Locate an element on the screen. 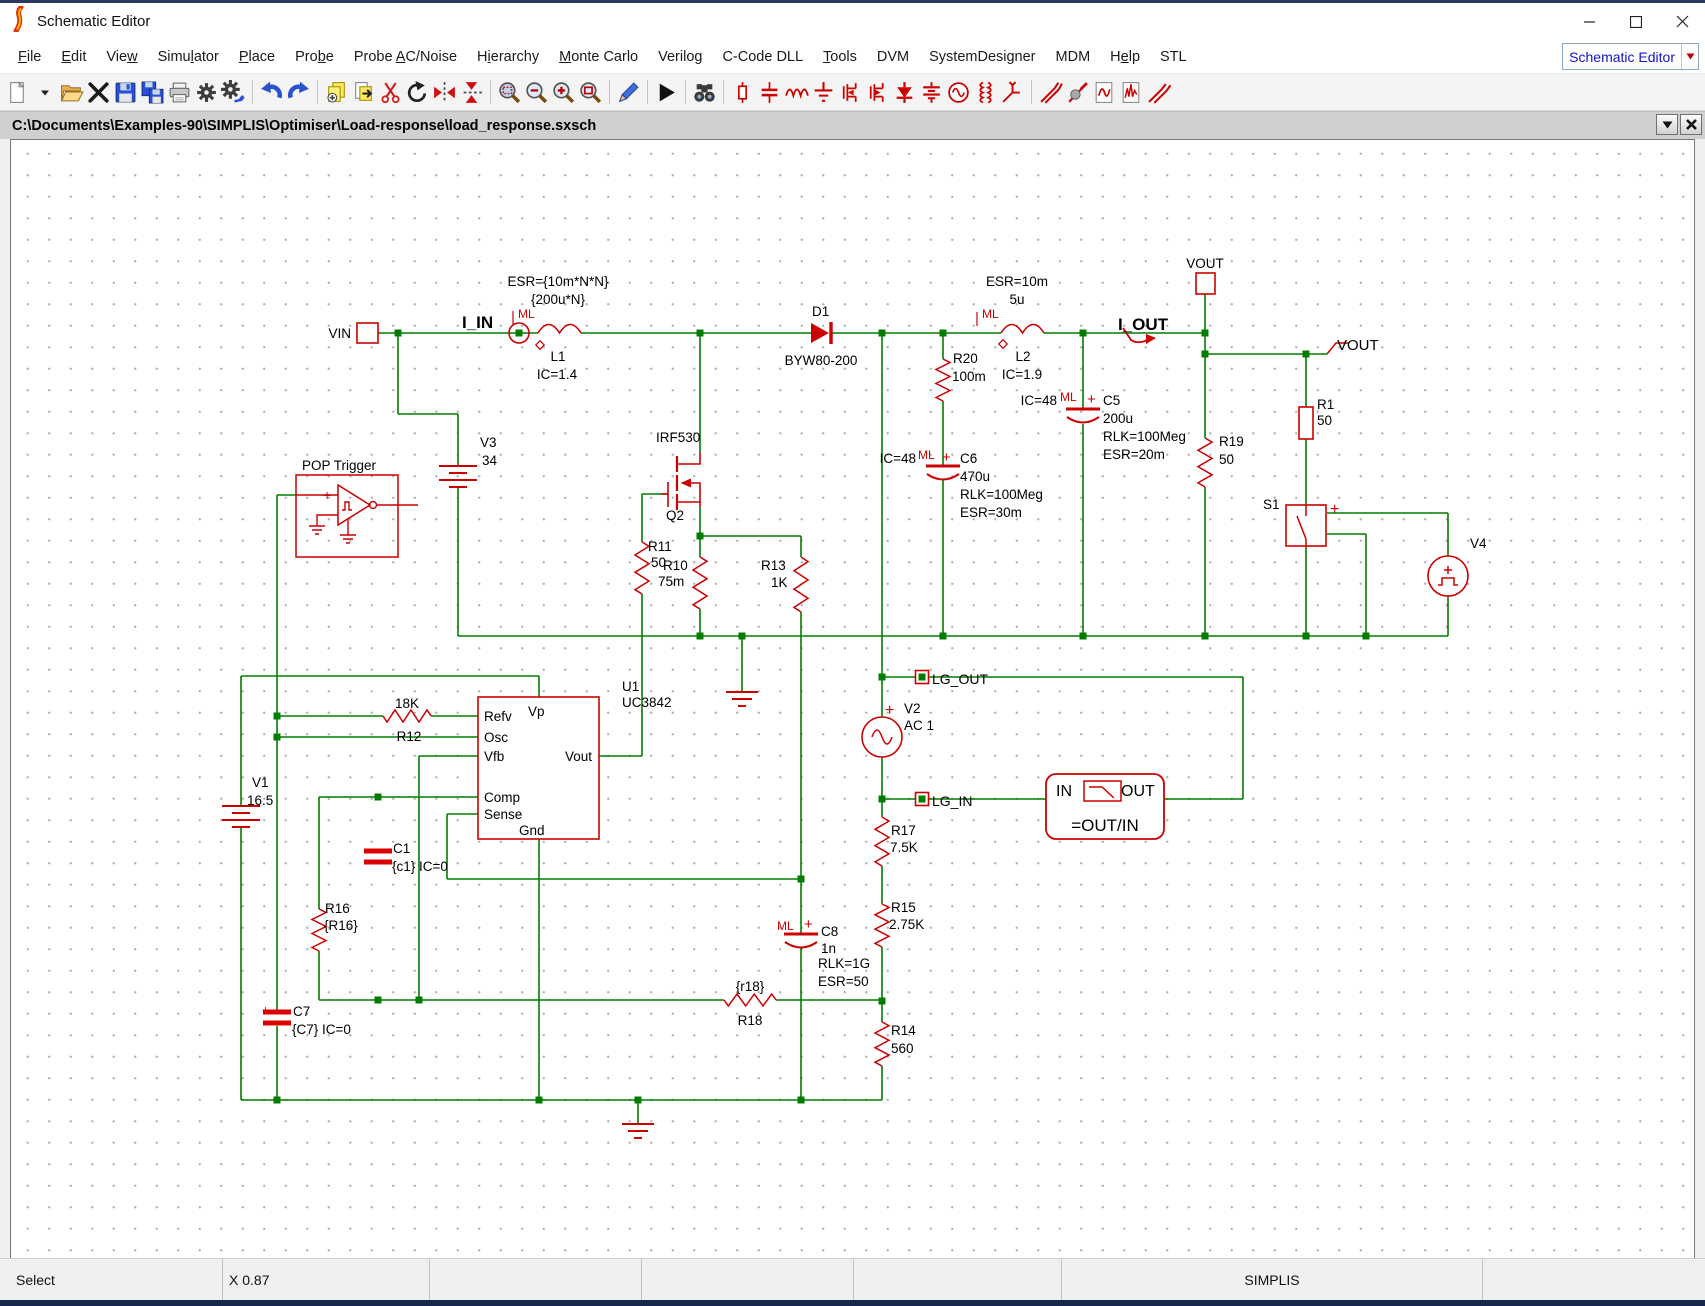  component-L2 is located at coordinates (1022, 329).